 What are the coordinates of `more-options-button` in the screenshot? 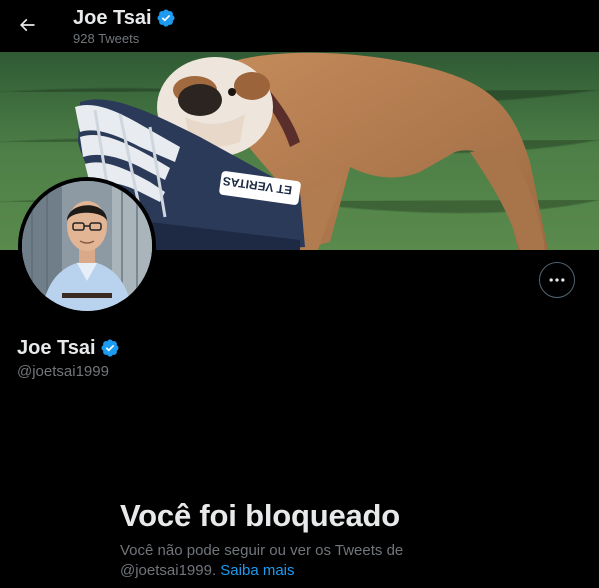 It's located at (557, 280).